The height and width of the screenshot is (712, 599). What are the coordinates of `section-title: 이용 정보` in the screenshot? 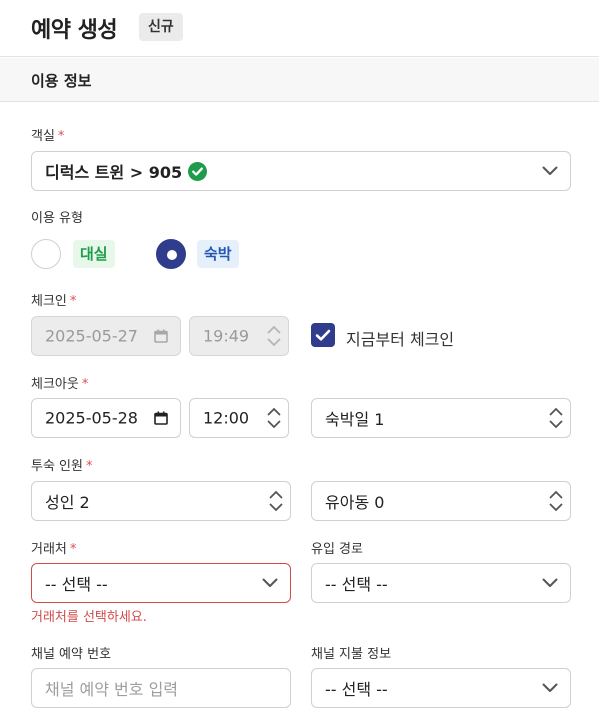 It's located at (61, 81).